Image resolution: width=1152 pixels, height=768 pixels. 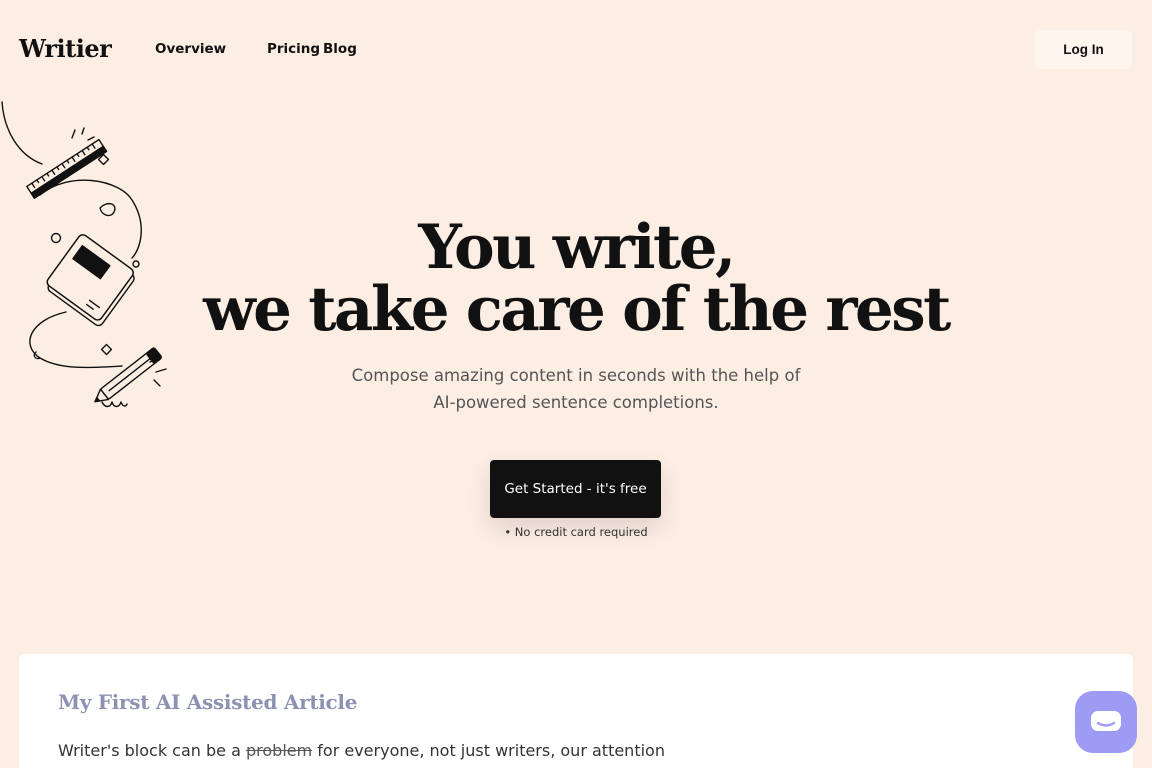 What do you see at coordinates (190, 49) in the screenshot?
I see `nav-overview: Overview` at bounding box center [190, 49].